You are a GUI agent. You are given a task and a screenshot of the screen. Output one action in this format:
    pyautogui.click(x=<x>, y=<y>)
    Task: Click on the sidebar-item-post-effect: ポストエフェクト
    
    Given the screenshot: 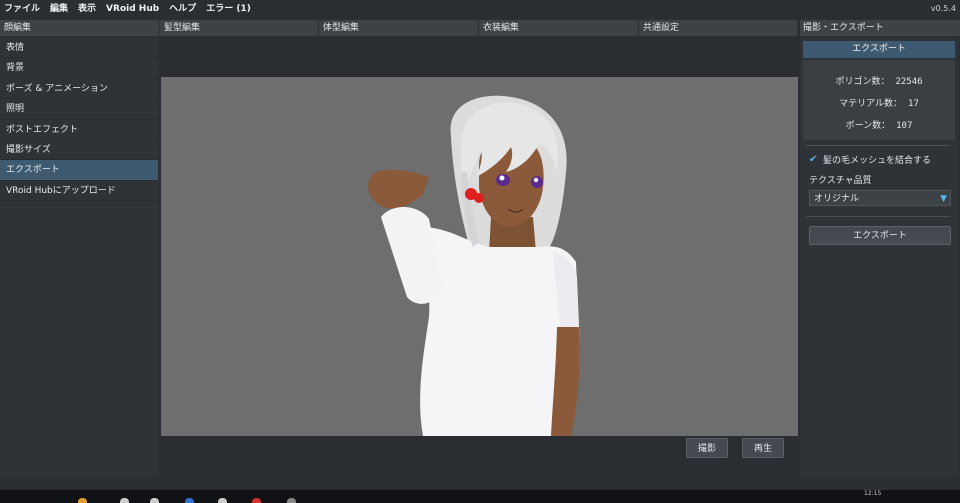 What is the action you would take?
    pyautogui.click(x=79, y=129)
    